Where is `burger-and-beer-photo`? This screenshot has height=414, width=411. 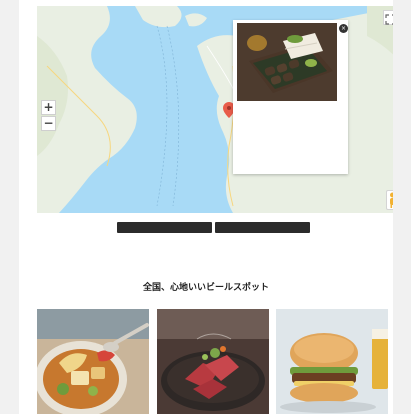 burger-and-beer-photo is located at coordinates (332, 361).